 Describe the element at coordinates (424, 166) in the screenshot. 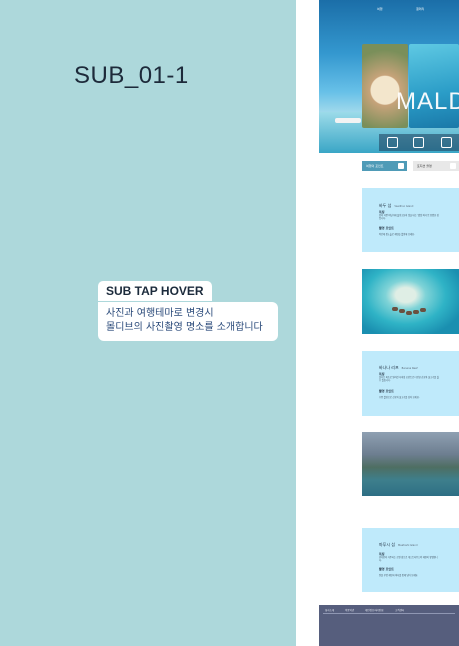

I see `tab-label: 포지션 촬영` at that location.